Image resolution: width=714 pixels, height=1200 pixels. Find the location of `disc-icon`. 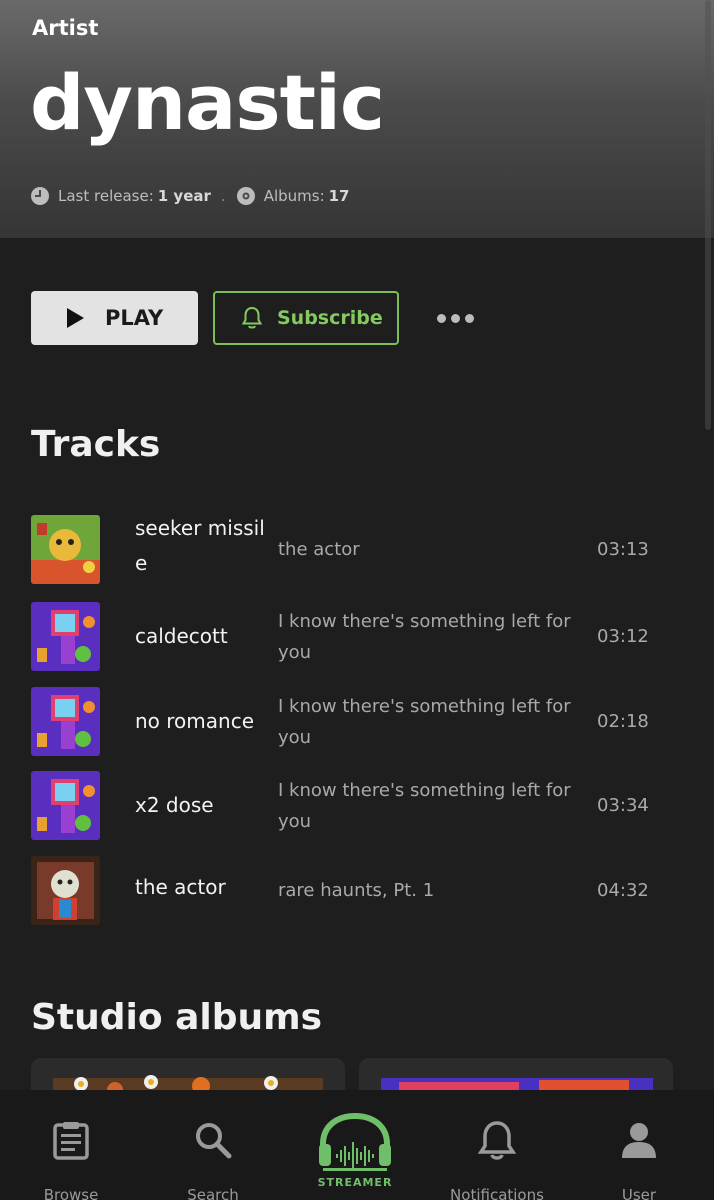

disc-icon is located at coordinates (246, 196).